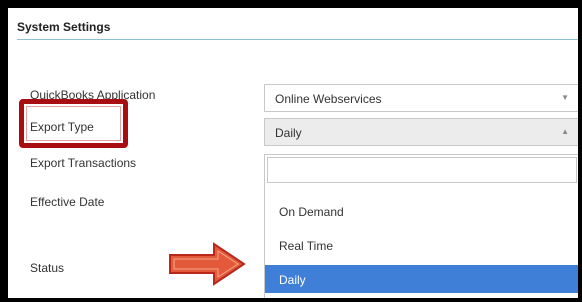  Describe the element at coordinates (207, 264) in the screenshot. I see `right-arrow-icon` at that location.